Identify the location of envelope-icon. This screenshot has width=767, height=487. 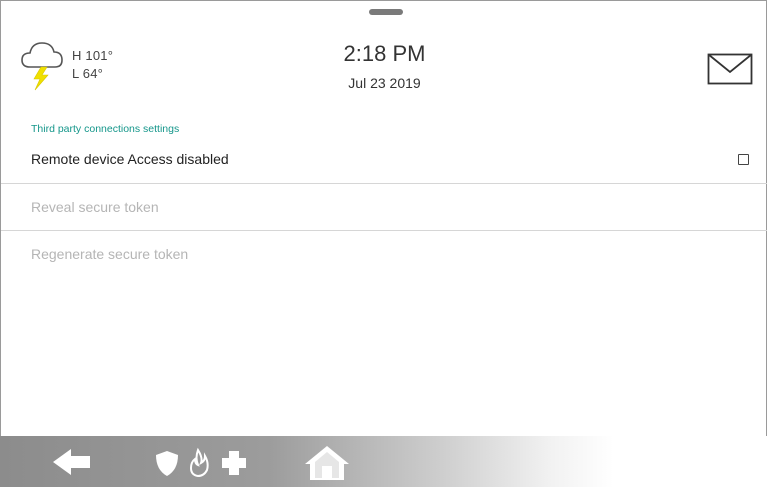
(730, 69).